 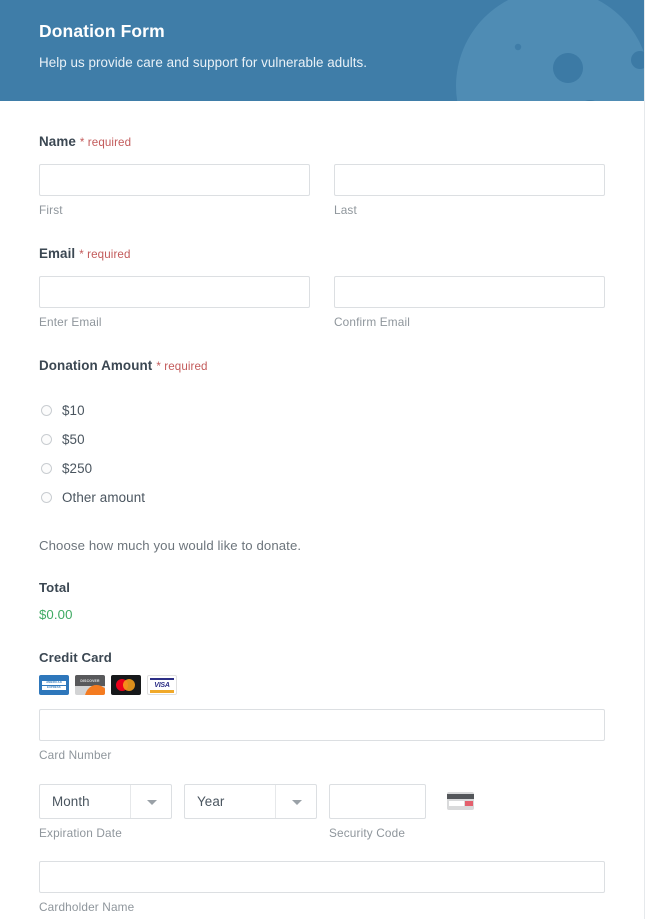 What do you see at coordinates (377, 801) in the screenshot?
I see `security-code-input` at bounding box center [377, 801].